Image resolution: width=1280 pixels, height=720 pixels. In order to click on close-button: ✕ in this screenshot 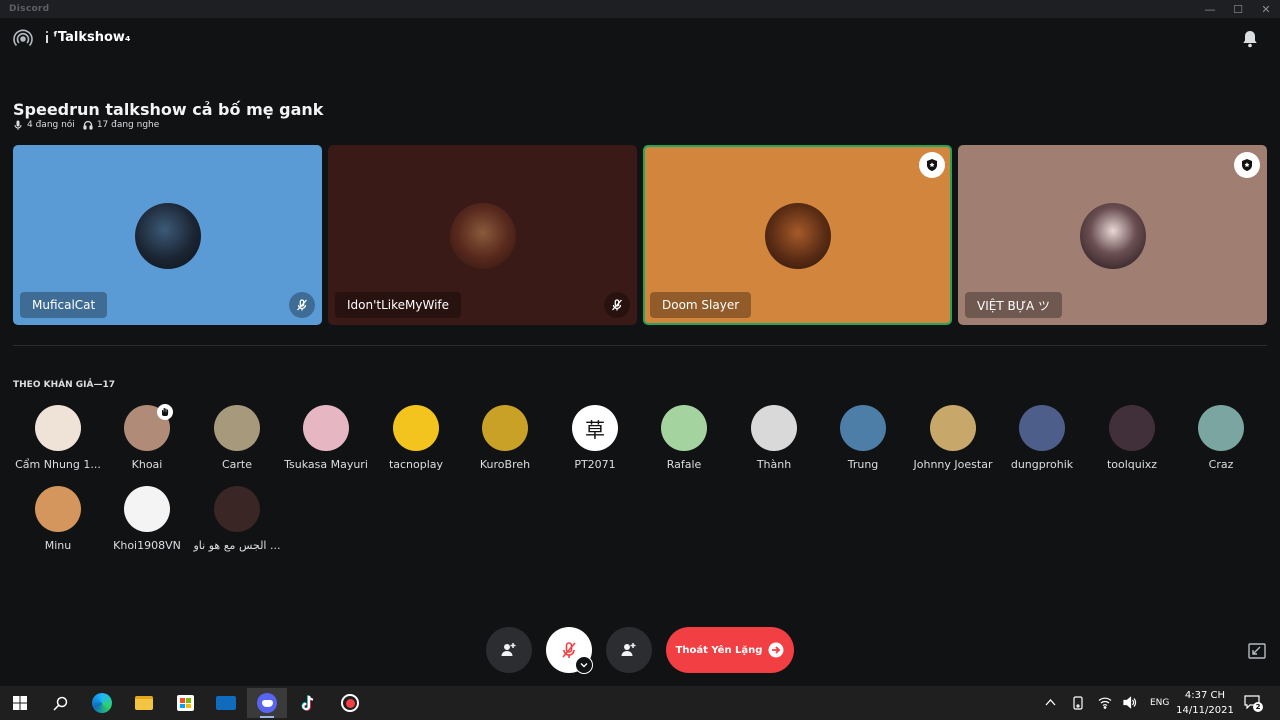, I will do `click(1266, 9)`.